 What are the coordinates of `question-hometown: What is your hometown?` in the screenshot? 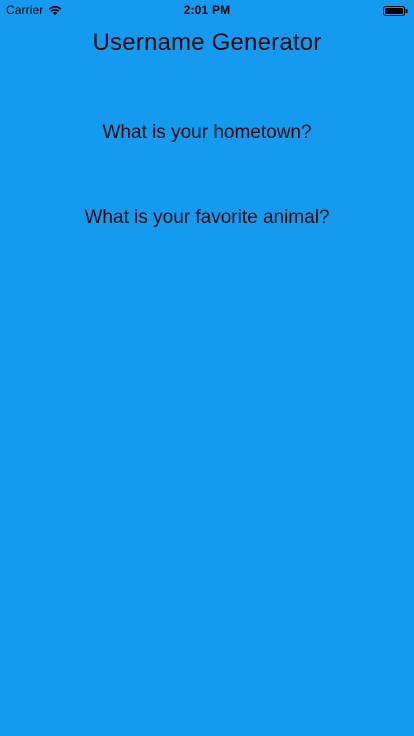 It's located at (207, 132).